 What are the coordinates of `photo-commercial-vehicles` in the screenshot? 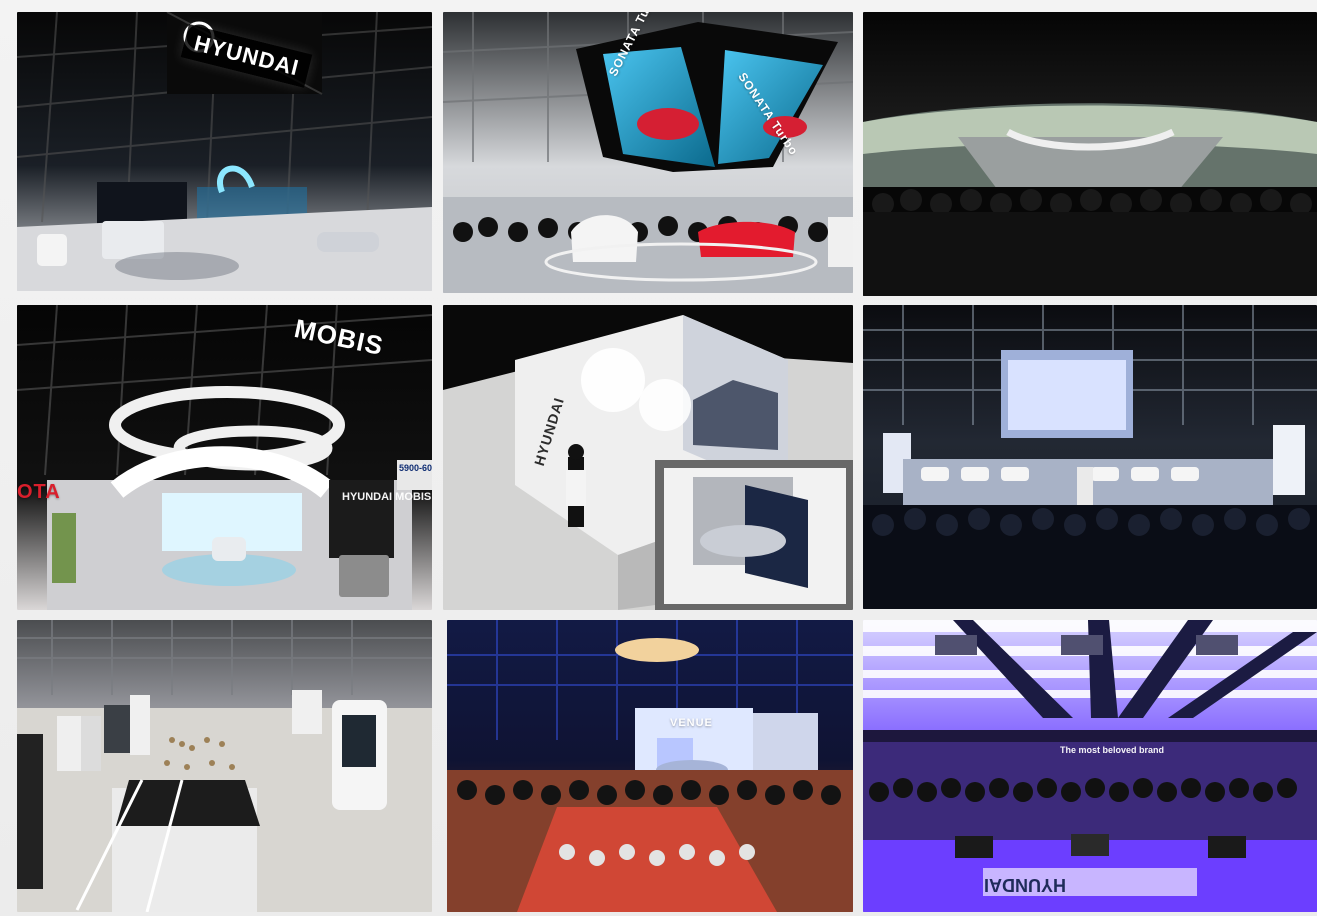 It's located at (224, 766).